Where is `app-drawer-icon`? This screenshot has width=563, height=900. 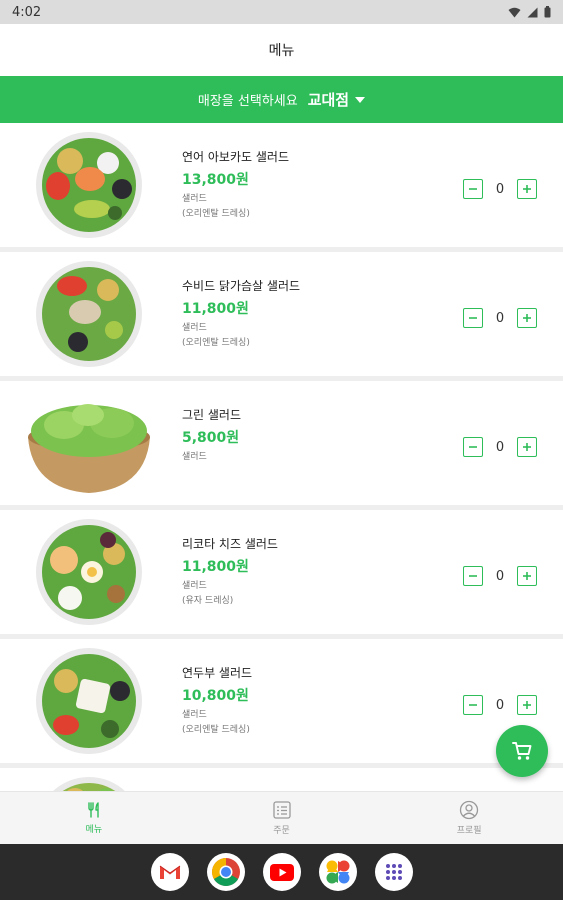 app-drawer-icon is located at coordinates (393, 872).